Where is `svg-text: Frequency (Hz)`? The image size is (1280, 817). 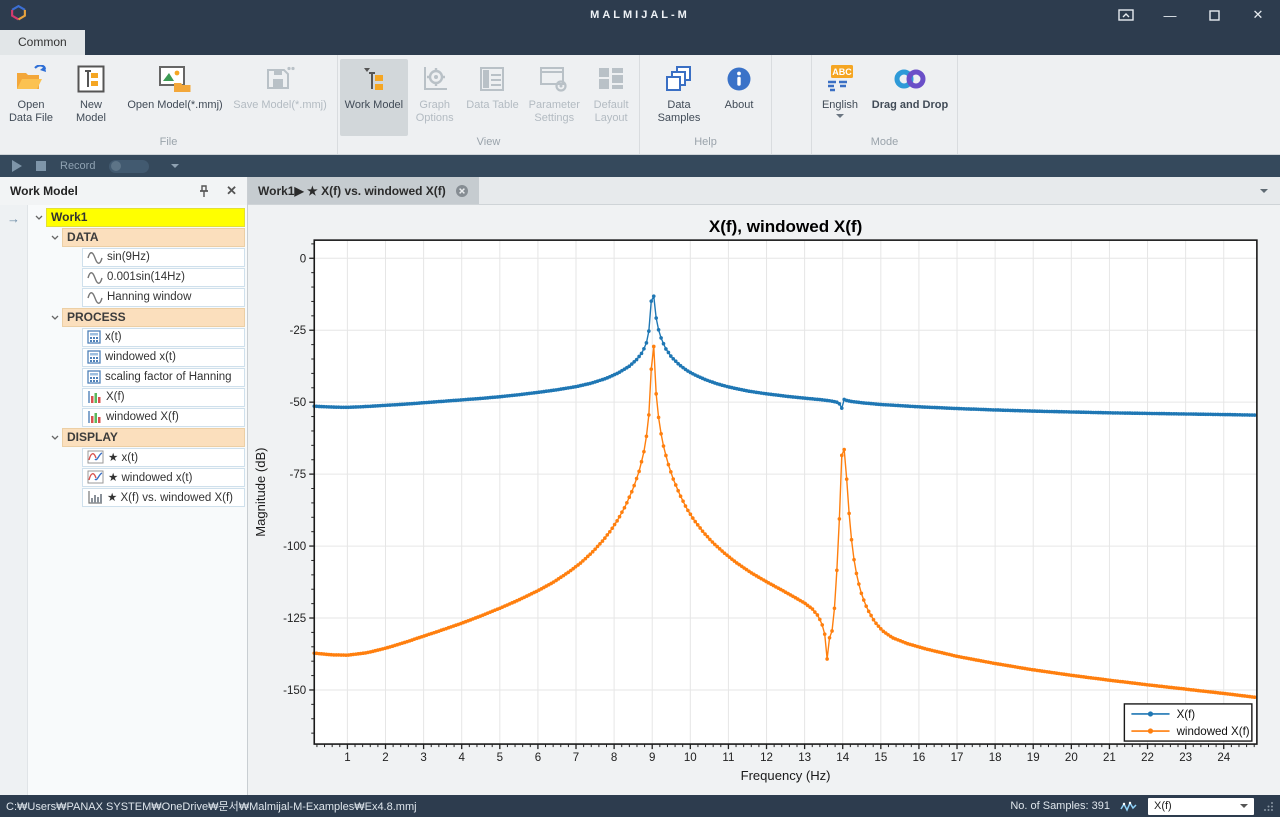 svg-text: Frequency (Hz) is located at coordinates (786, 775).